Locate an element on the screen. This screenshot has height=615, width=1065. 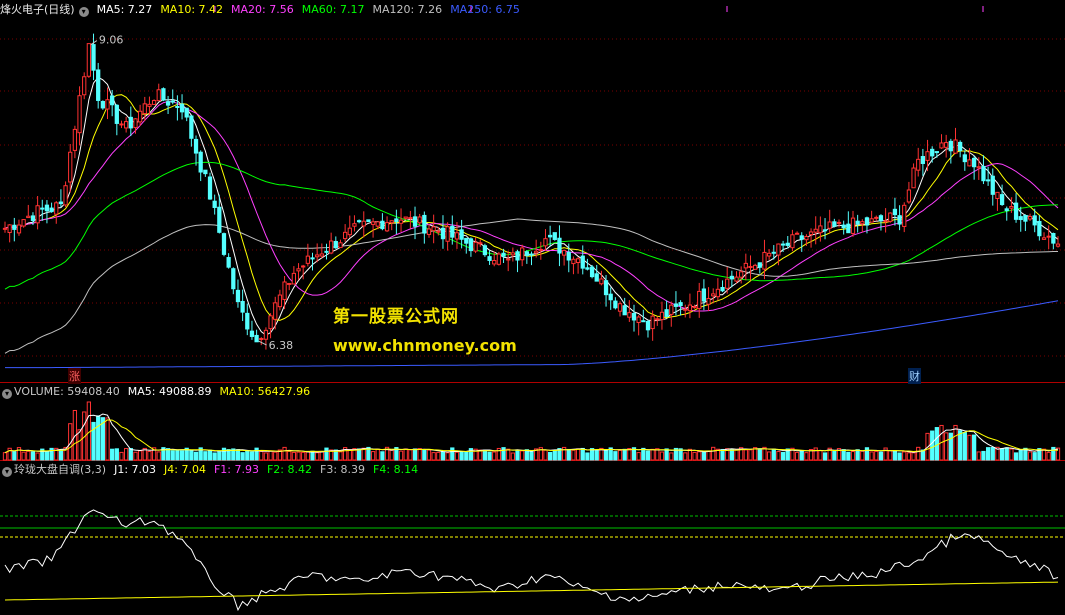
tag-right: 财 is located at coordinates (914, 376).